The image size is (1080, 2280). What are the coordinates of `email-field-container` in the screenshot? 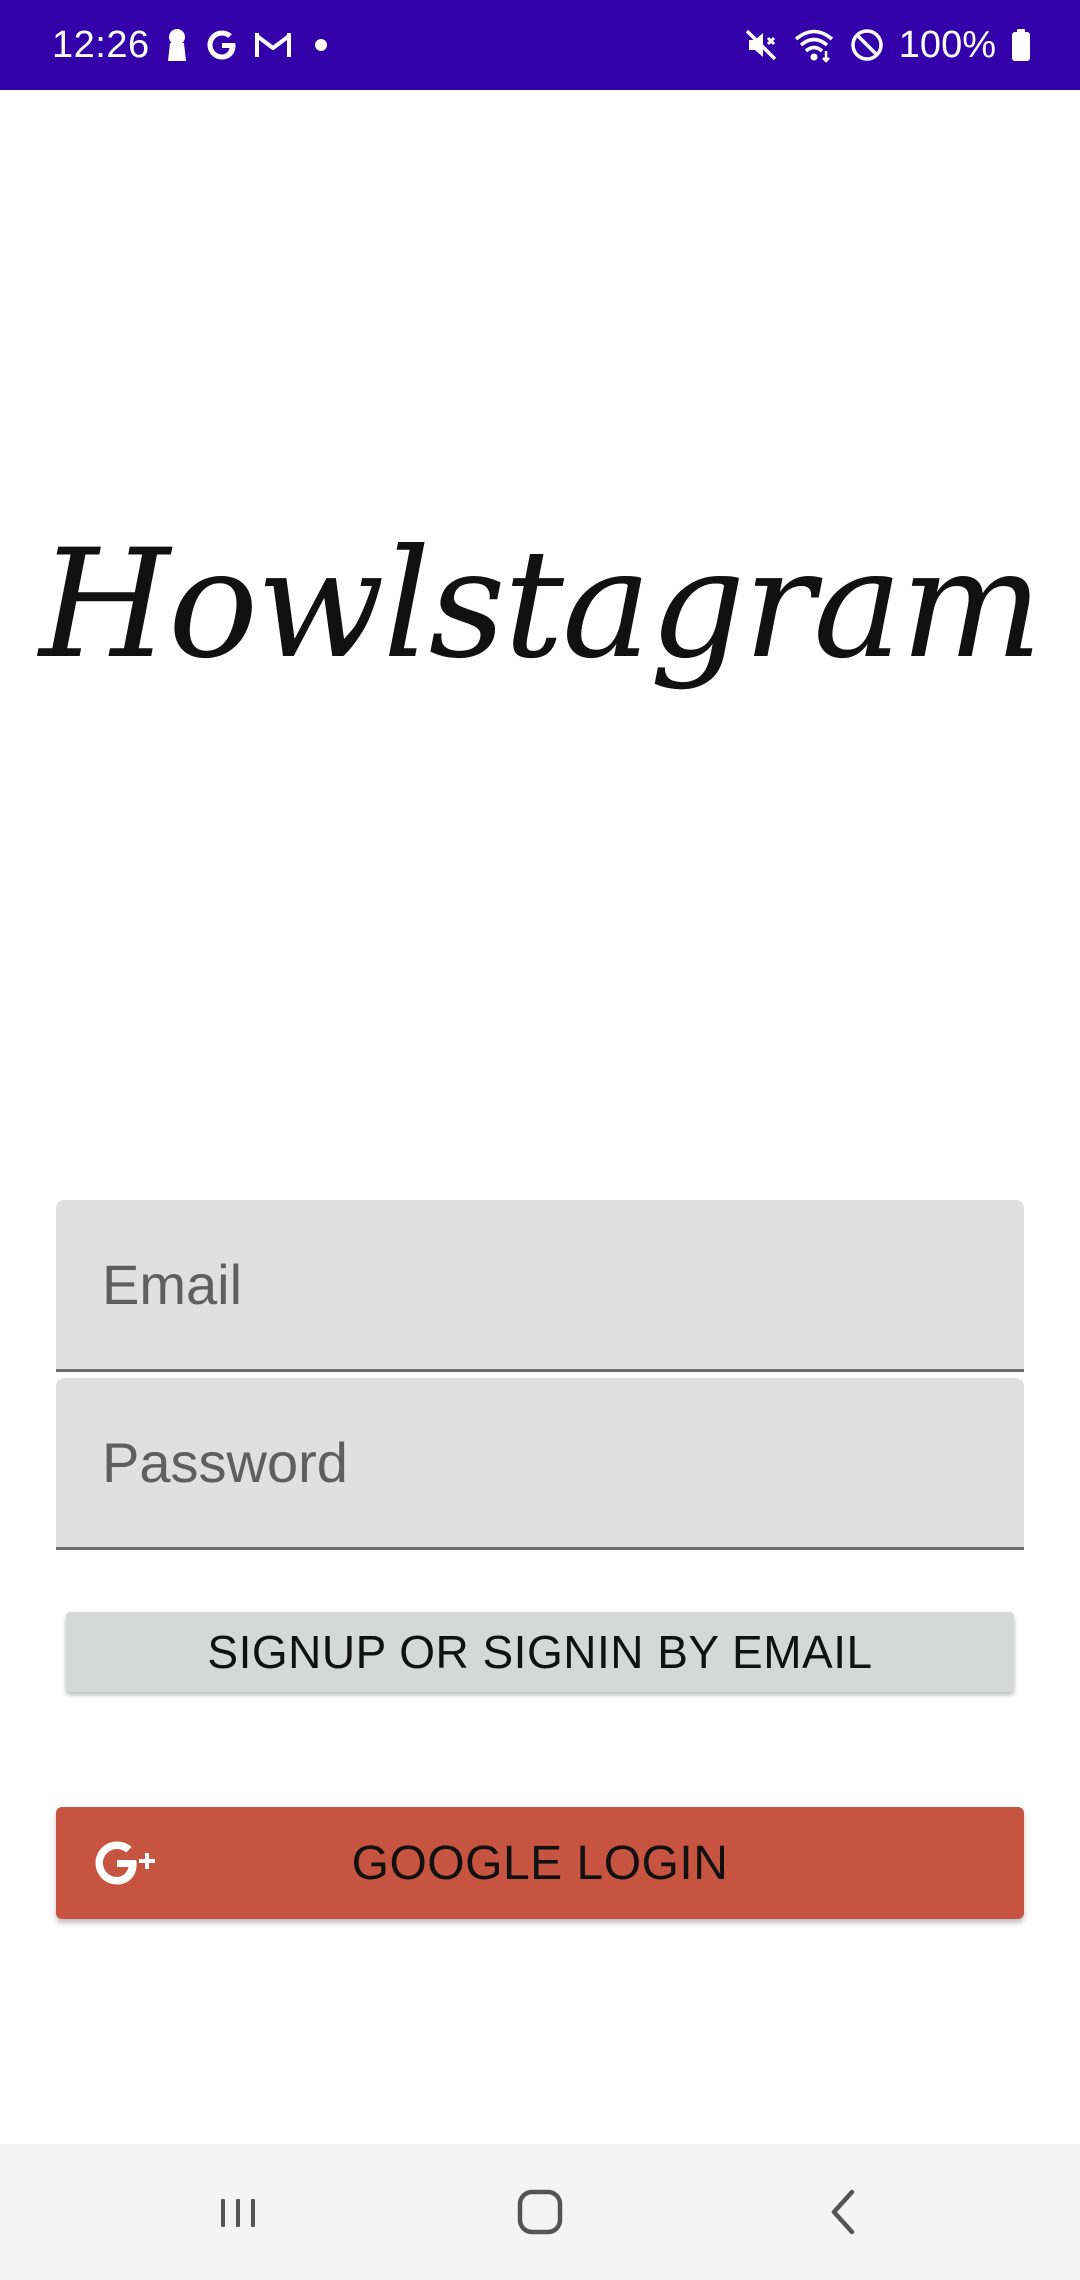 It's located at (540, 1286).